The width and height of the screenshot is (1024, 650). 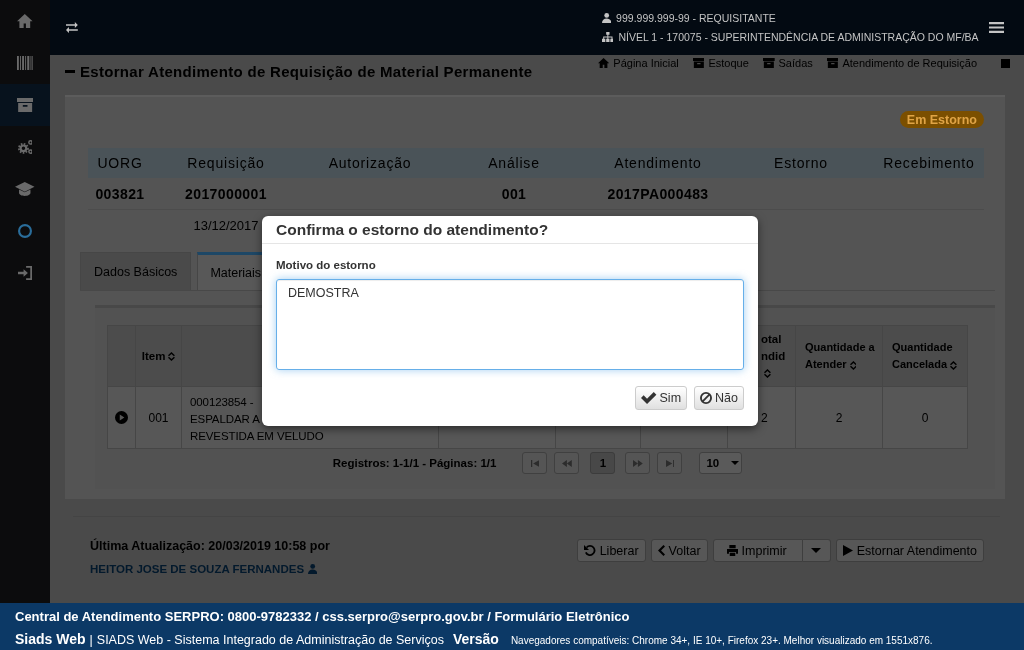 I want to click on material-description: ESPALDAR A, so click(x=225, y=419).